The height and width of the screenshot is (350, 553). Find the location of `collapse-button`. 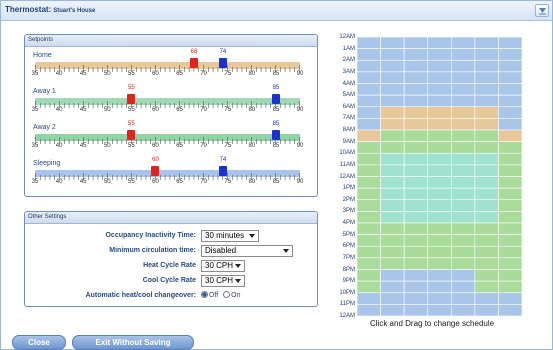

collapse-button is located at coordinates (542, 10).